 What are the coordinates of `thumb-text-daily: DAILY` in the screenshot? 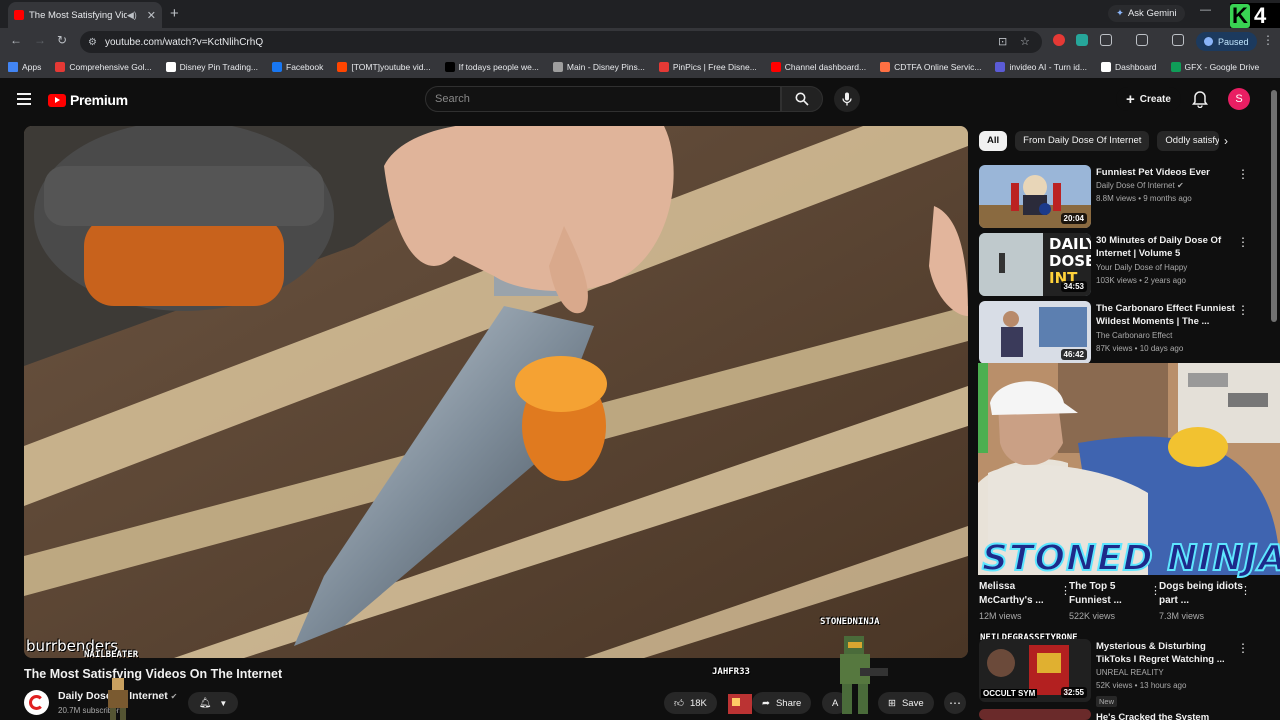 It's located at (1070, 244).